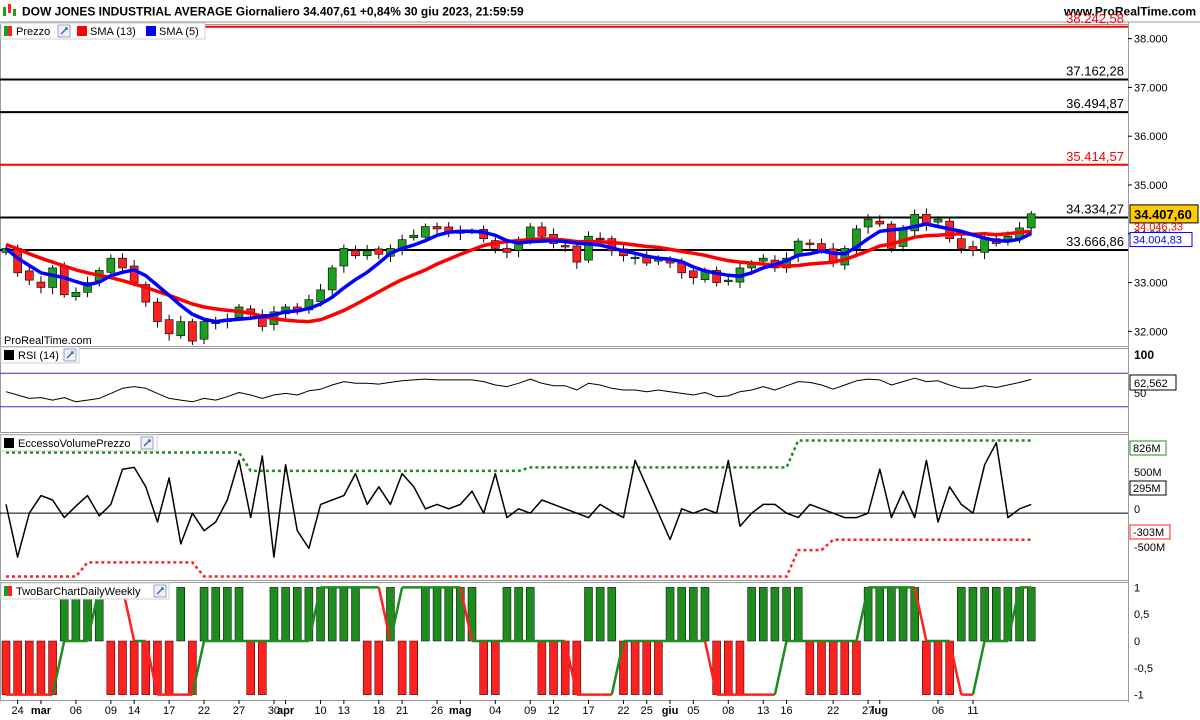 This screenshot has height=720, width=1200. I want to click on rsi-value-badge: 62,562, so click(1153, 382).